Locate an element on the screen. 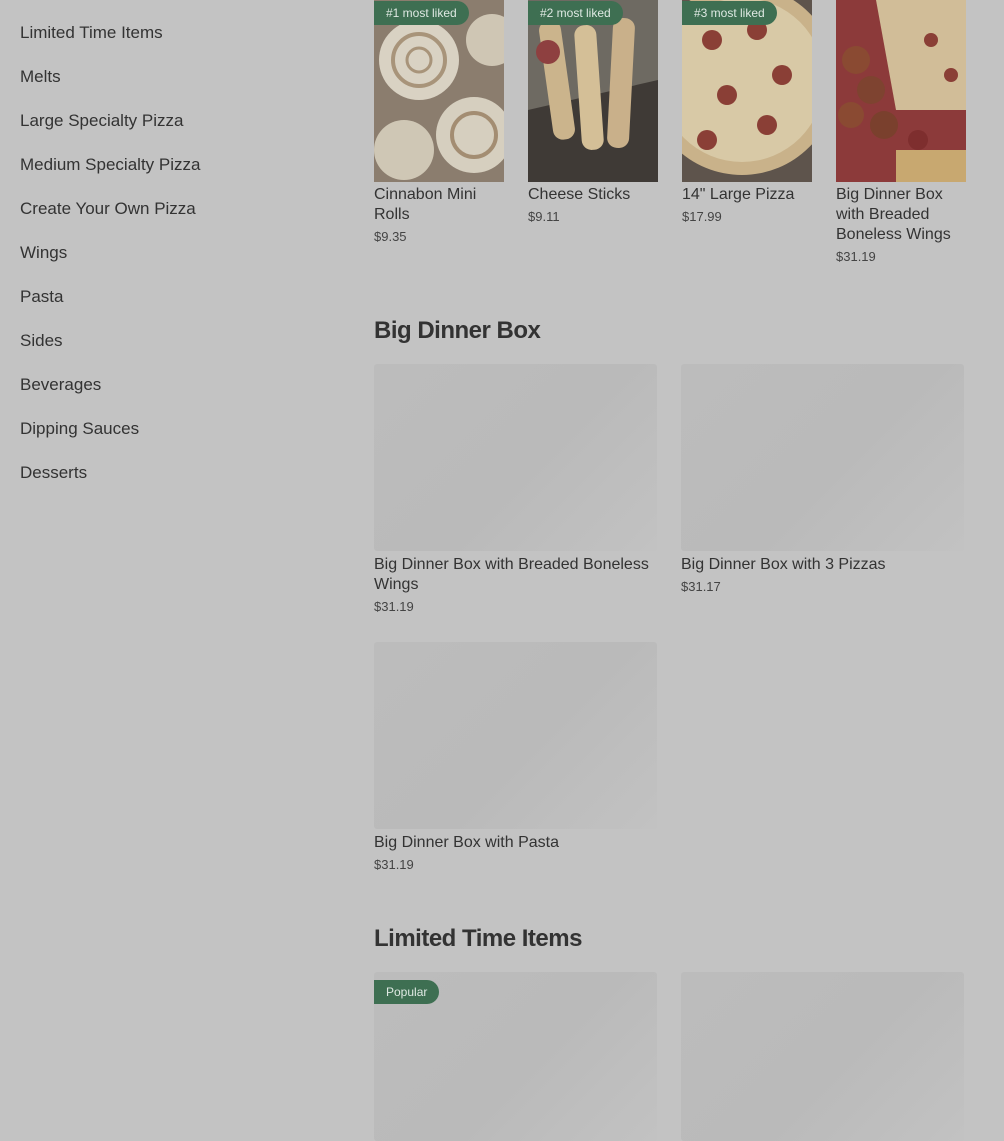  item-image: #1 most liked is located at coordinates (439, 91).